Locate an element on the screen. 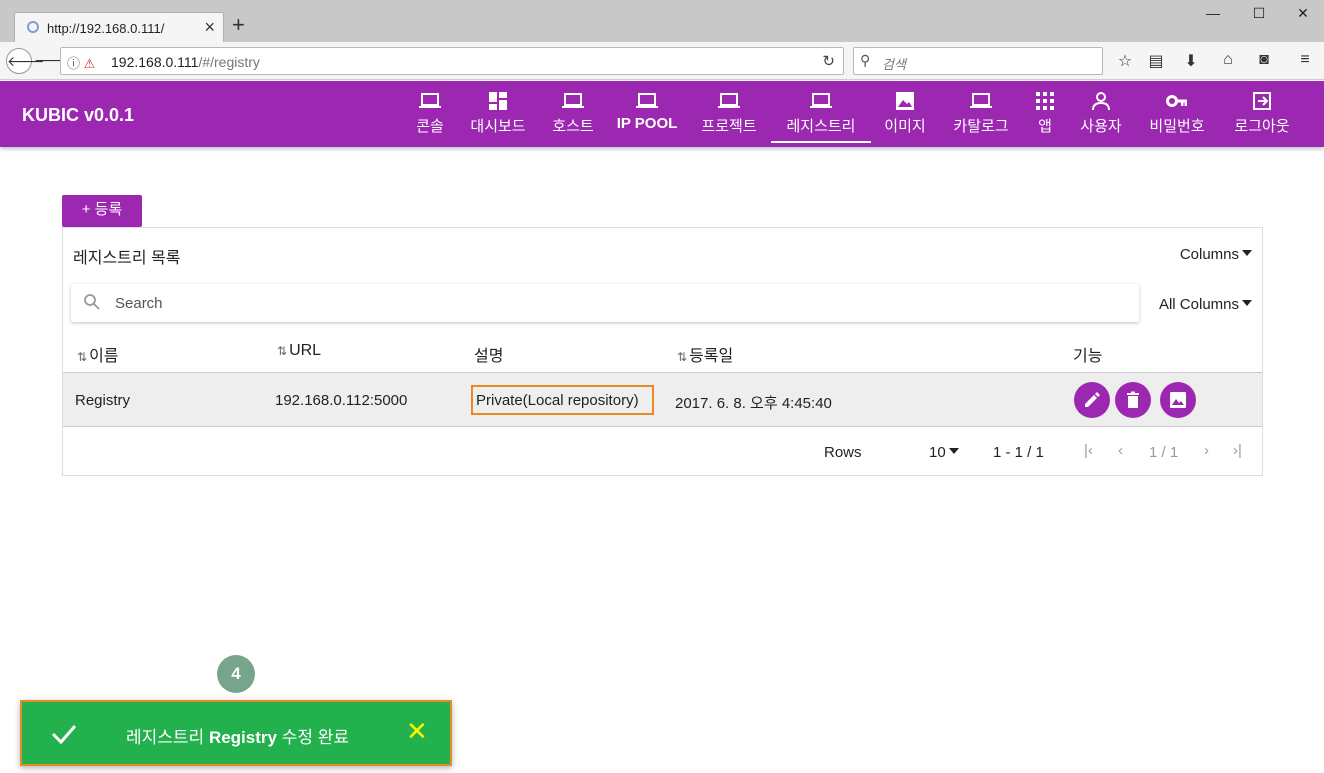 The height and width of the screenshot is (773, 1324). menu-label: 이미지 is located at coordinates (905, 126).